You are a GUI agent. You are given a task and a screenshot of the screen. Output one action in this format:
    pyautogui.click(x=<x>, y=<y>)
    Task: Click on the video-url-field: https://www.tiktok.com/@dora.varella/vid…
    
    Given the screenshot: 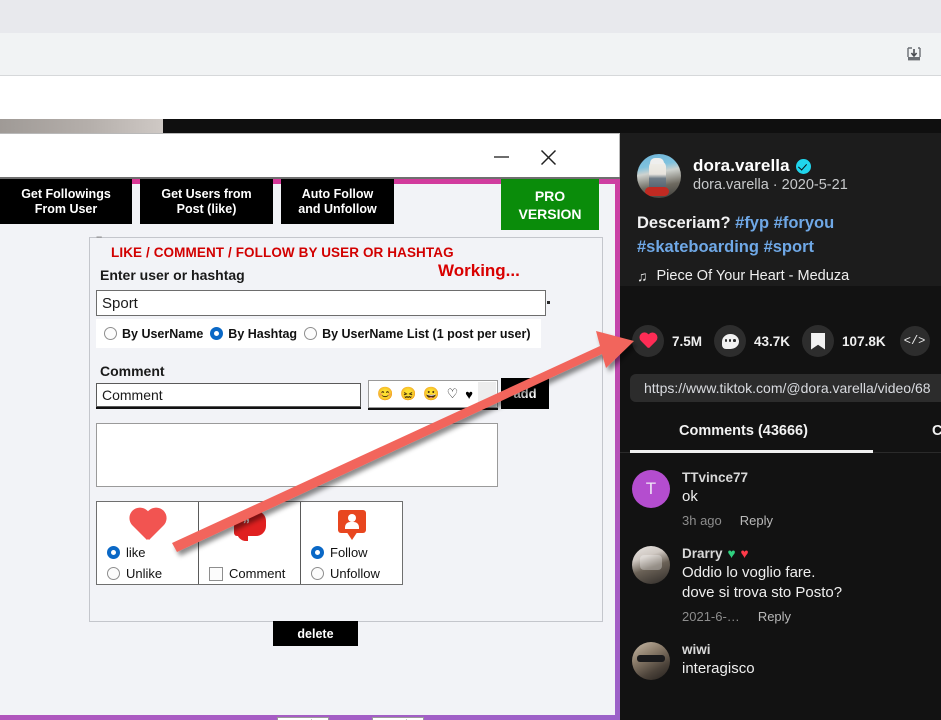 What is the action you would take?
    pyautogui.click(x=785, y=388)
    